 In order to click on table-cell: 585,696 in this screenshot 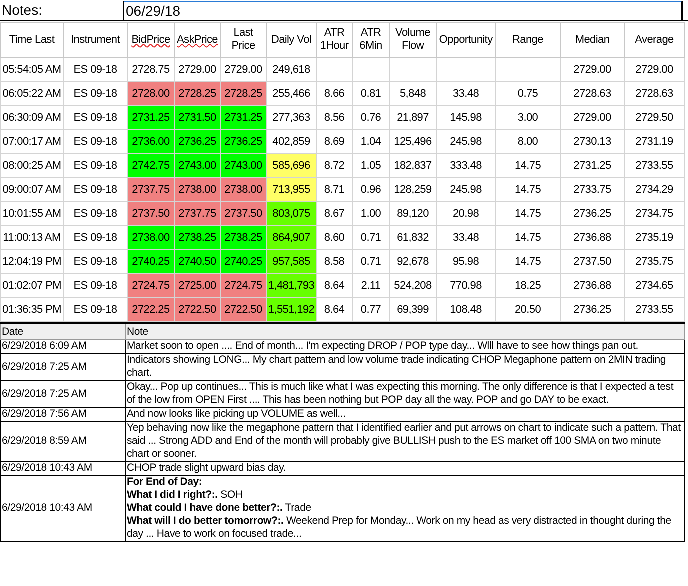, I will do `click(291, 166)`.